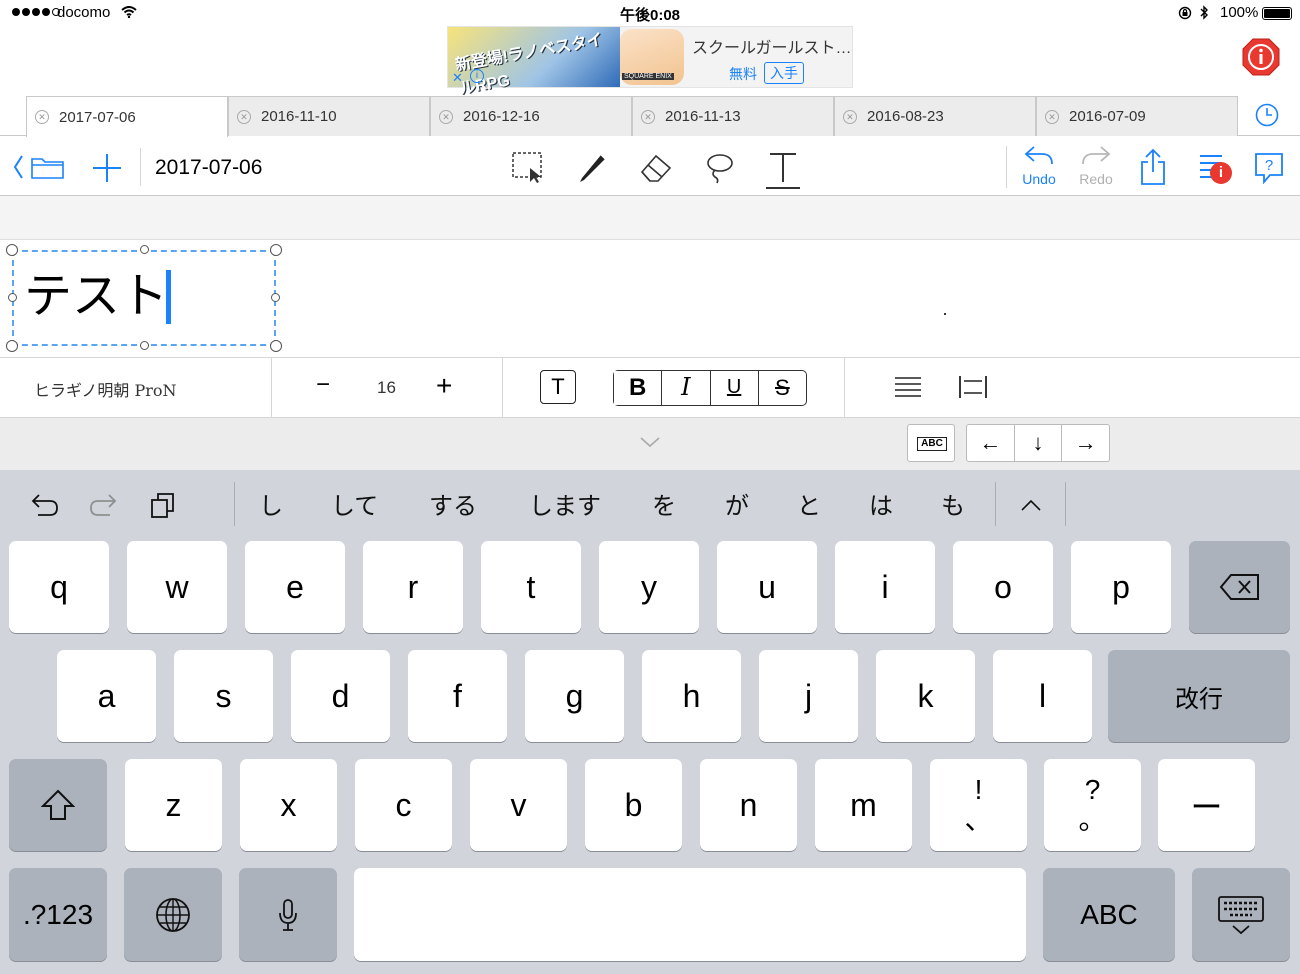 The image size is (1300, 974). What do you see at coordinates (12, 346) in the screenshot?
I see `resize-handle-bottom-left` at bounding box center [12, 346].